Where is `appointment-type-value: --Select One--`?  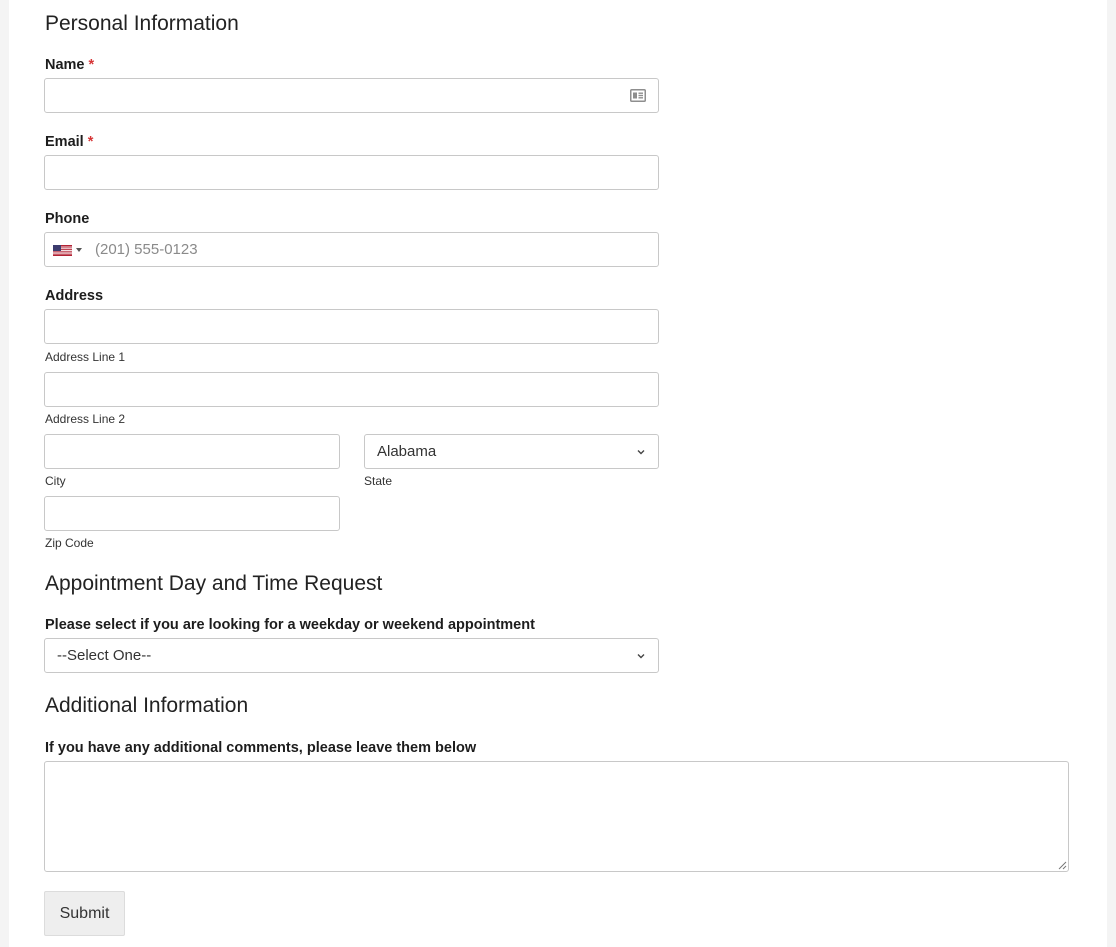 appointment-type-value: --Select One-- is located at coordinates (104, 655).